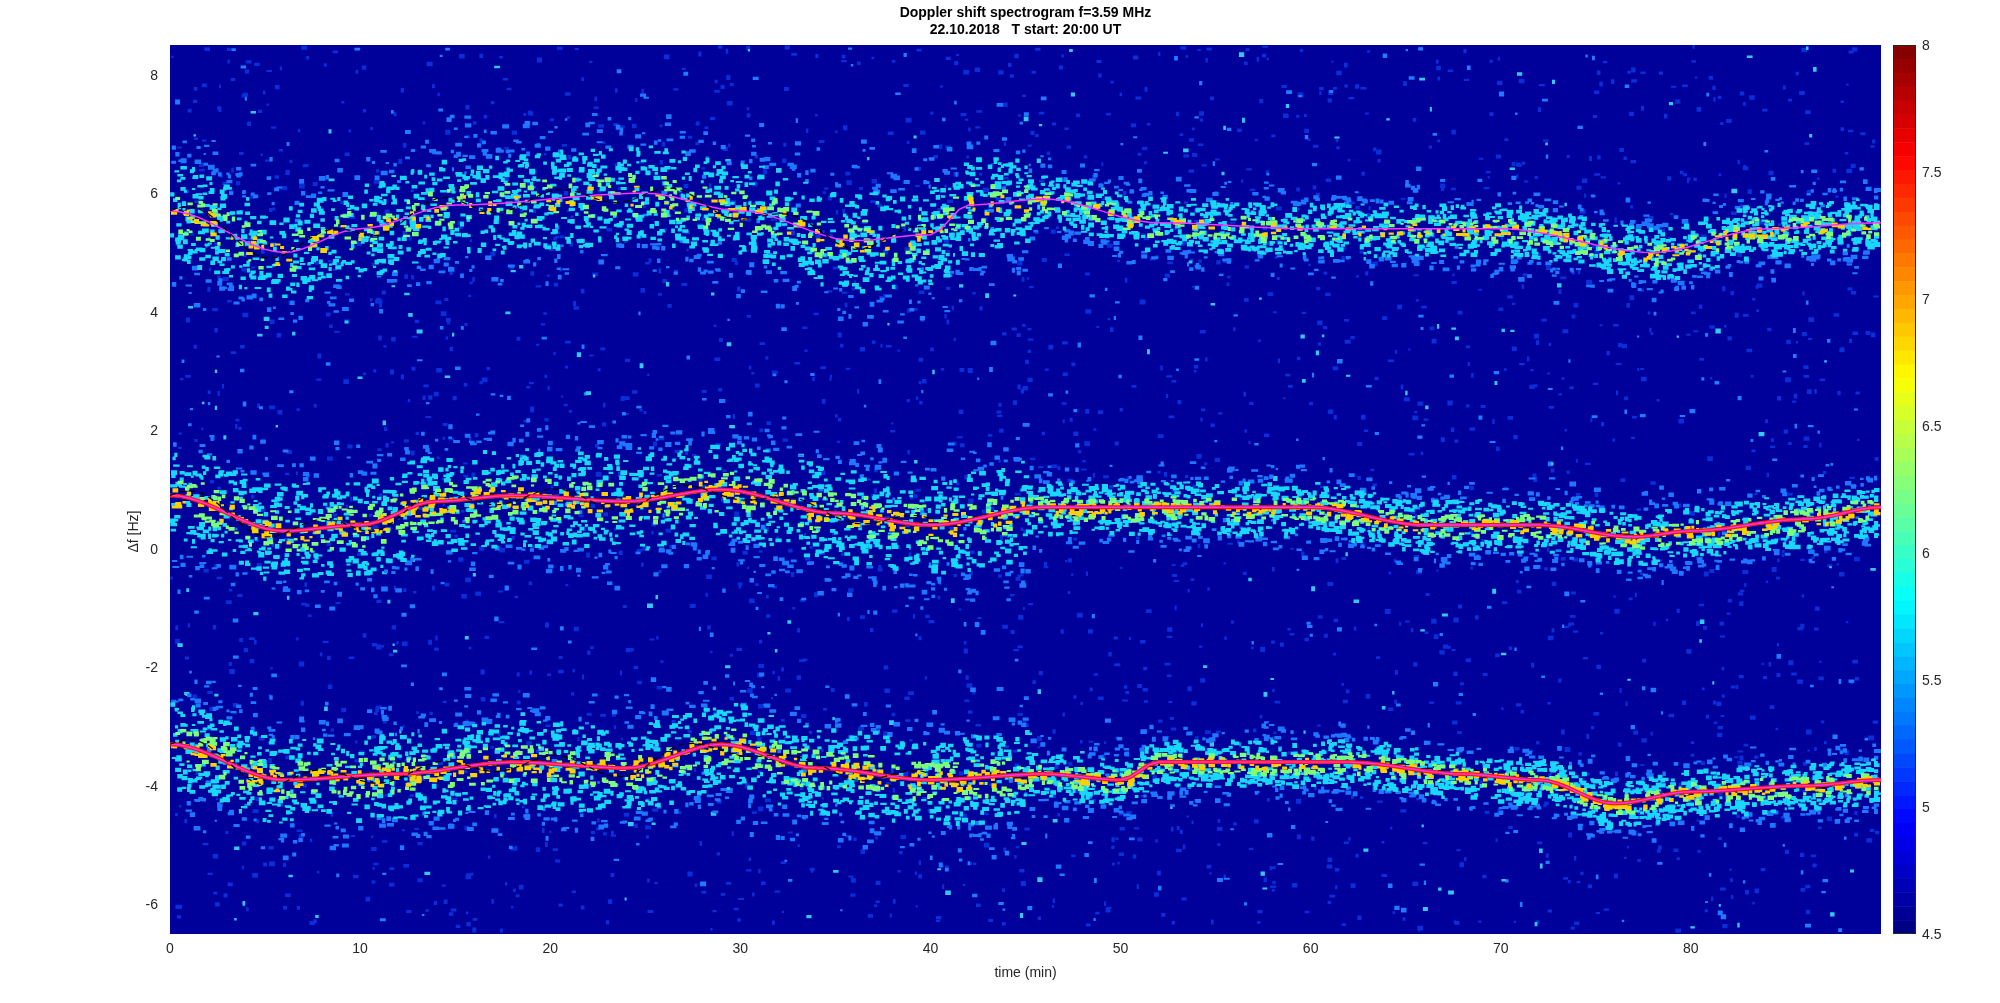 The width and height of the screenshot is (2000, 1003). What do you see at coordinates (1120, 948) in the screenshot?
I see `x-tick-label: 50` at bounding box center [1120, 948].